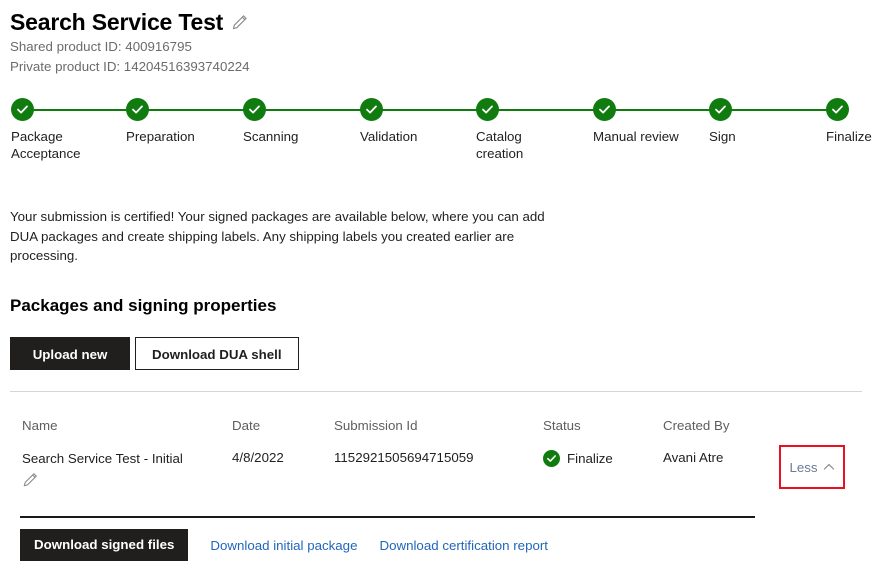 This screenshot has height=571, width=872. Describe the element at coordinates (160, 136) in the screenshot. I see `stepper-step-label: Preparation` at that location.